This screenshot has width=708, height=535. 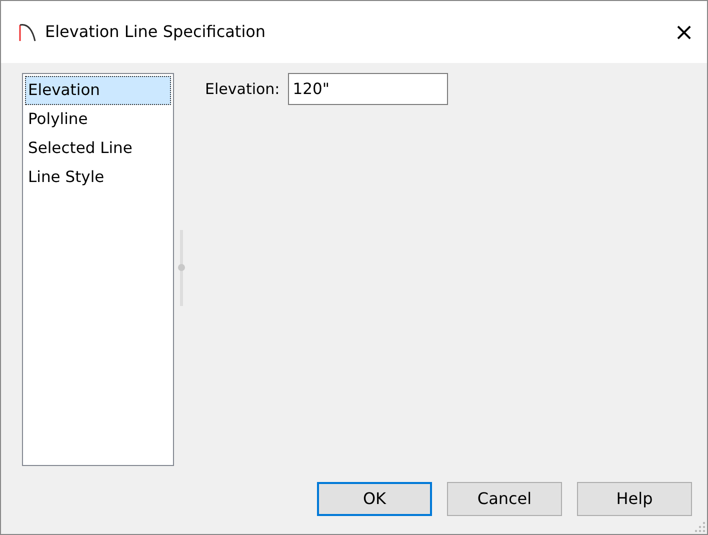 I want to click on close-button: ×, so click(x=684, y=32).